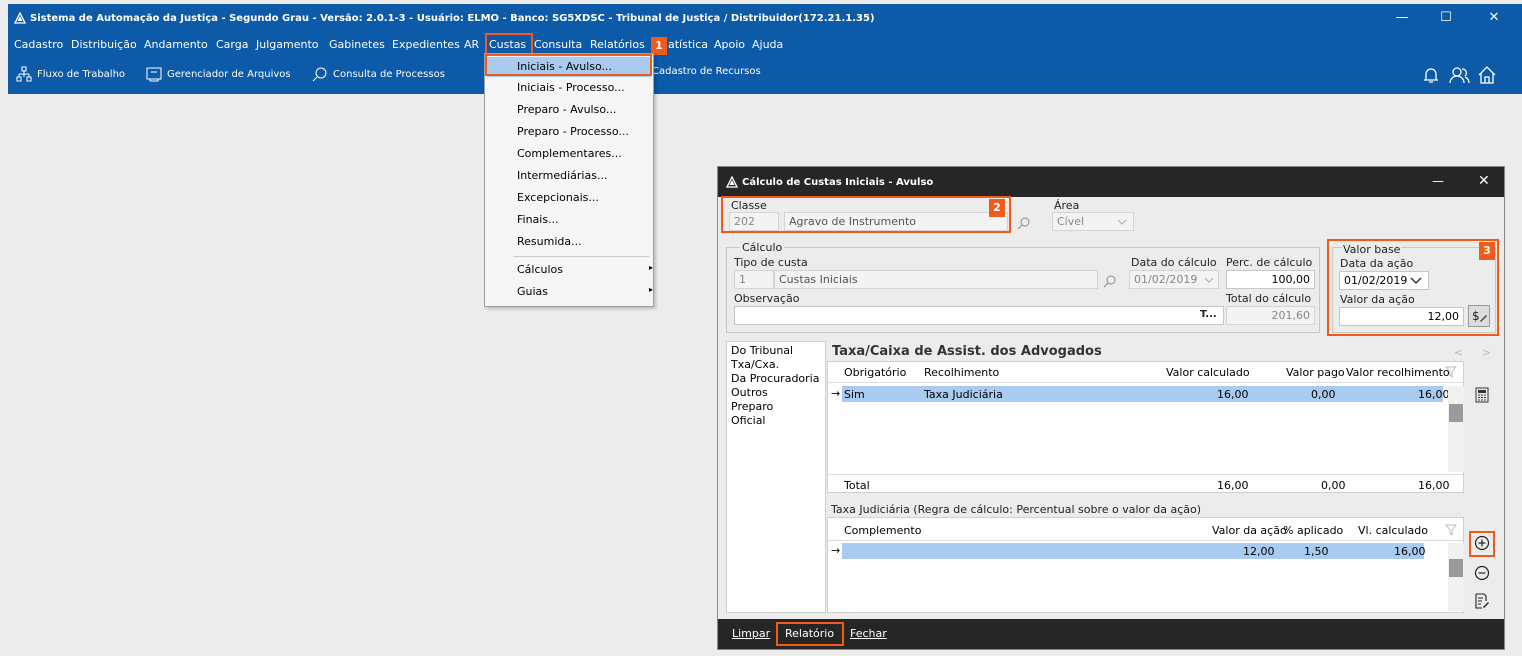 This screenshot has height=656, width=1522. What do you see at coordinates (1145, 474) in the screenshot?
I see `total-divider` at bounding box center [1145, 474].